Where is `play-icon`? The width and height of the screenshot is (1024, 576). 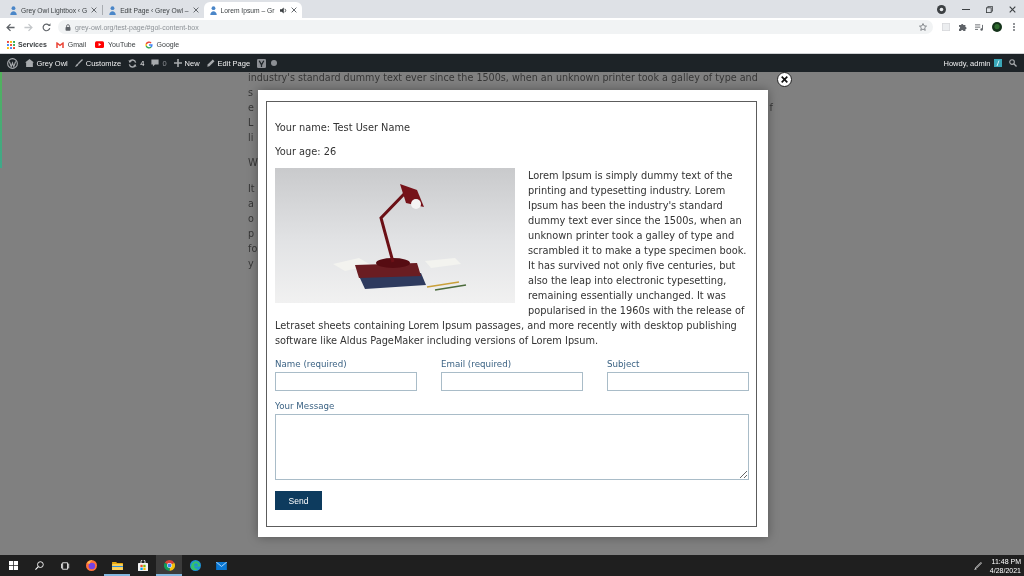 play-icon is located at coordinates (100, 44).